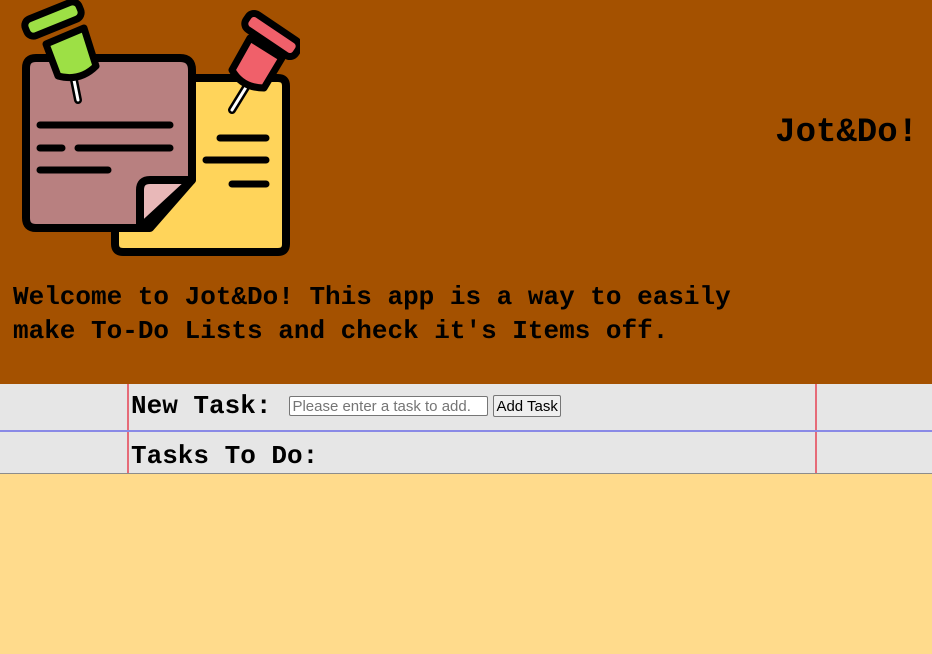 Image resolution: width=932 pixels, height=654 pixels. I want to click on tasks-to-do-header: Tasks To Do:, so click(224, 456).